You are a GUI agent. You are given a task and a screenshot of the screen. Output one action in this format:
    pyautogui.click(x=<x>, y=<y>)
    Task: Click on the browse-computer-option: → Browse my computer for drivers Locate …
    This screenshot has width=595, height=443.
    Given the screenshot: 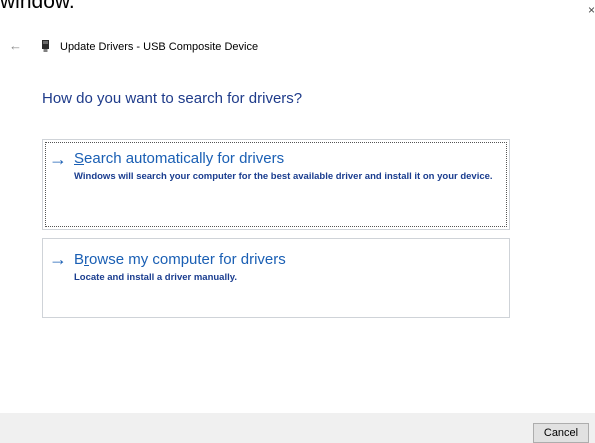 What is the action you would take?
    pyautogui.click(x=276, y=278)
    